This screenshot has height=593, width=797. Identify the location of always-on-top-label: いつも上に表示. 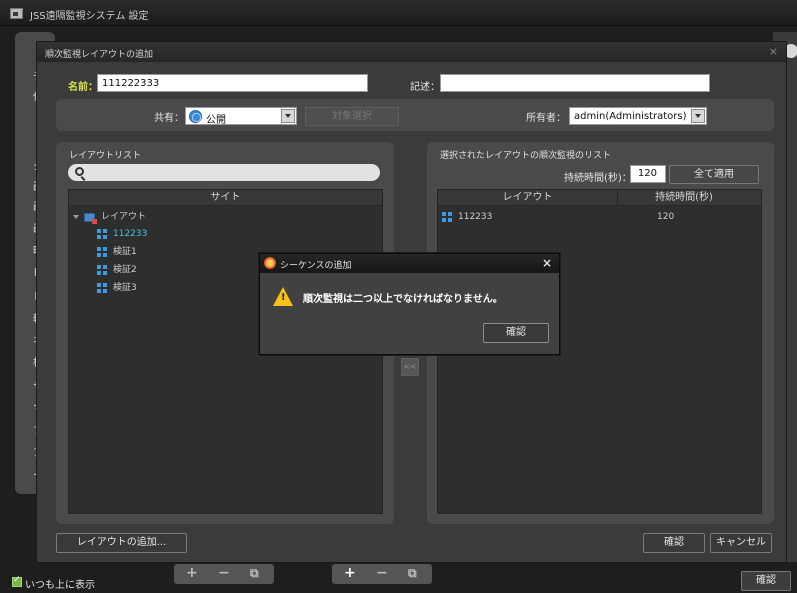
(60, 585).